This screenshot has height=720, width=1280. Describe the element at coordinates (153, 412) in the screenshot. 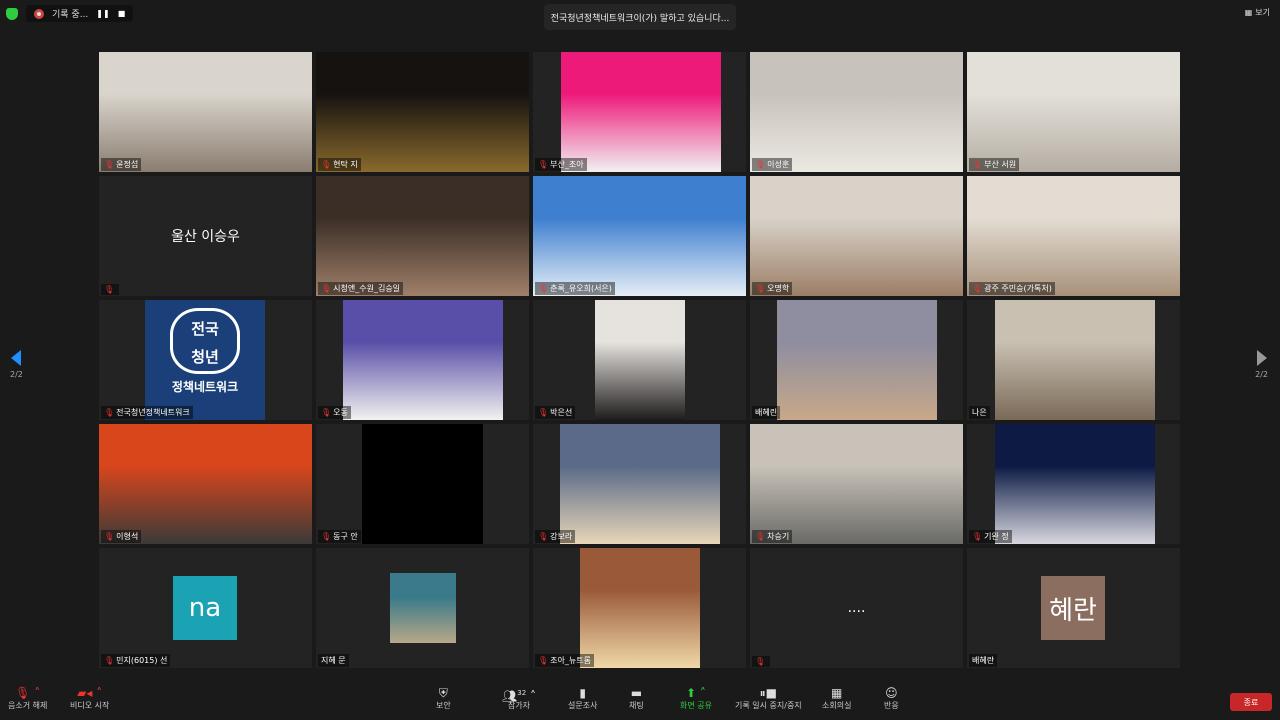

I see `participant-name: 전국청년정책네트워크` at that location.